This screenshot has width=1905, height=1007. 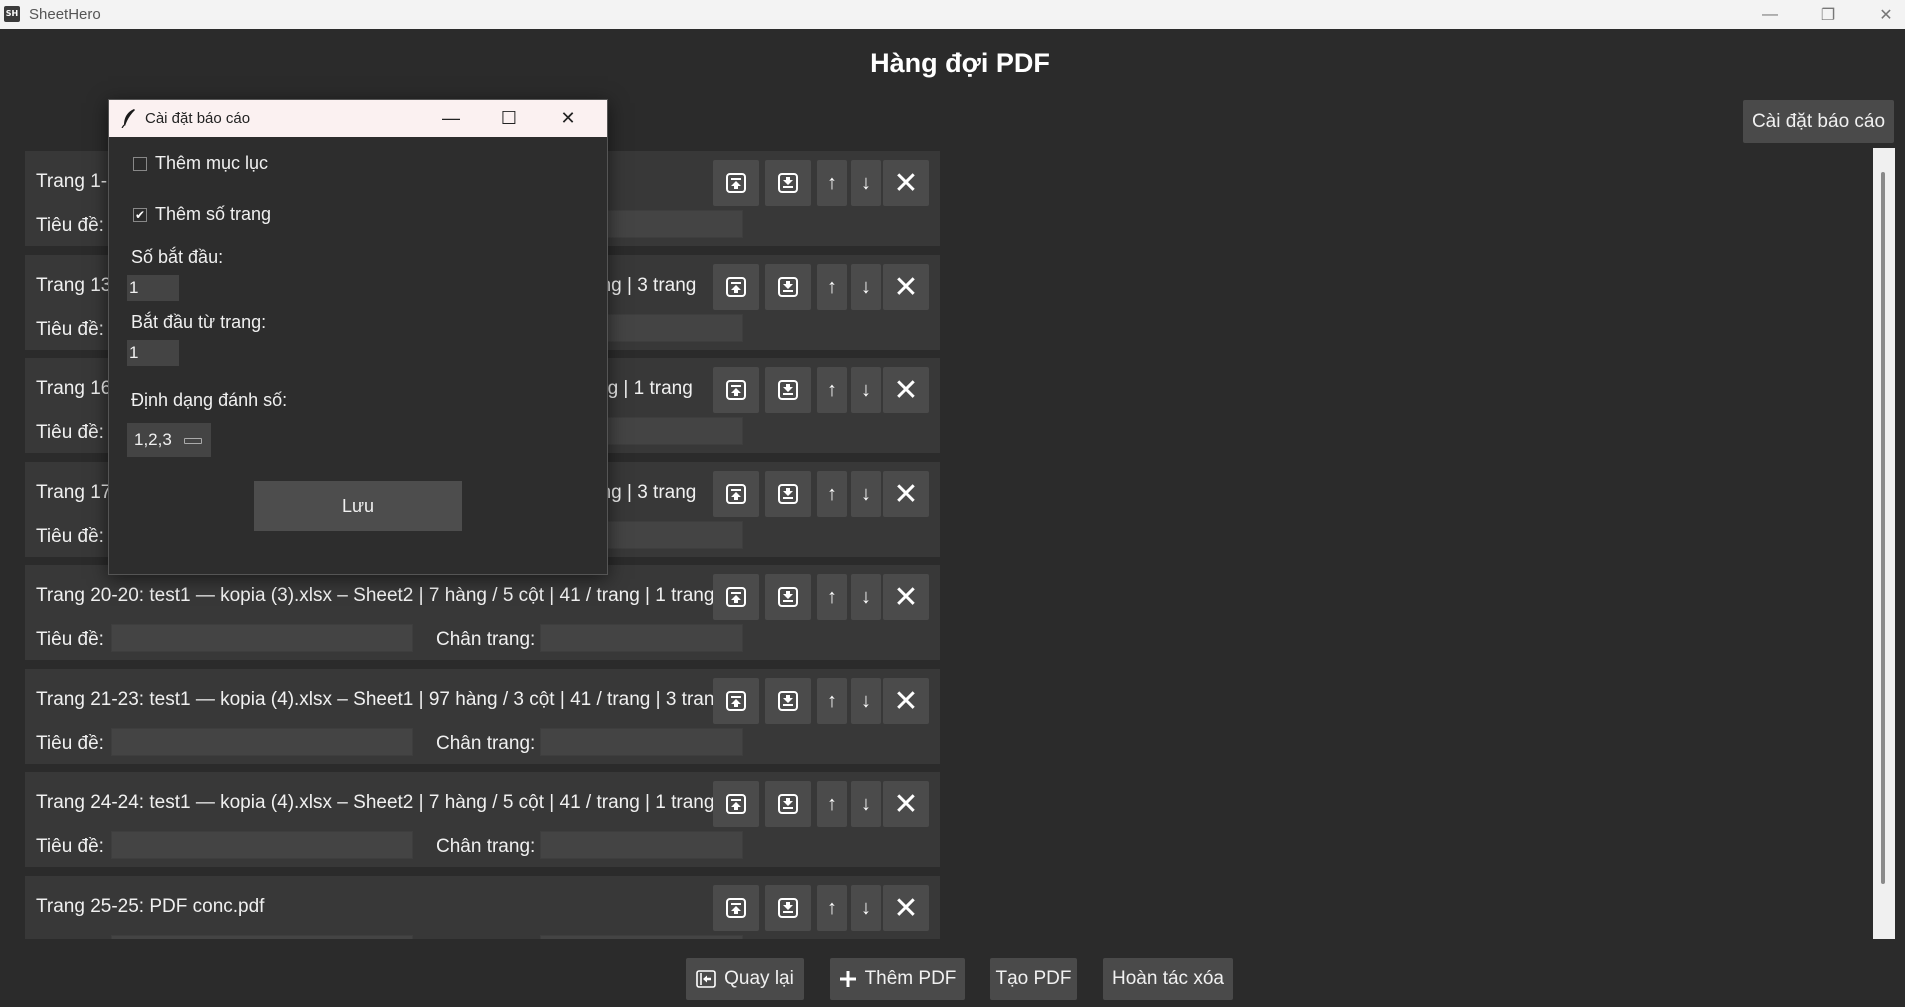 What do you see at coordinates (74, 492) in the screenshot?
I see `queue-item-title: Trang 17` at bounding box center [74, 492].